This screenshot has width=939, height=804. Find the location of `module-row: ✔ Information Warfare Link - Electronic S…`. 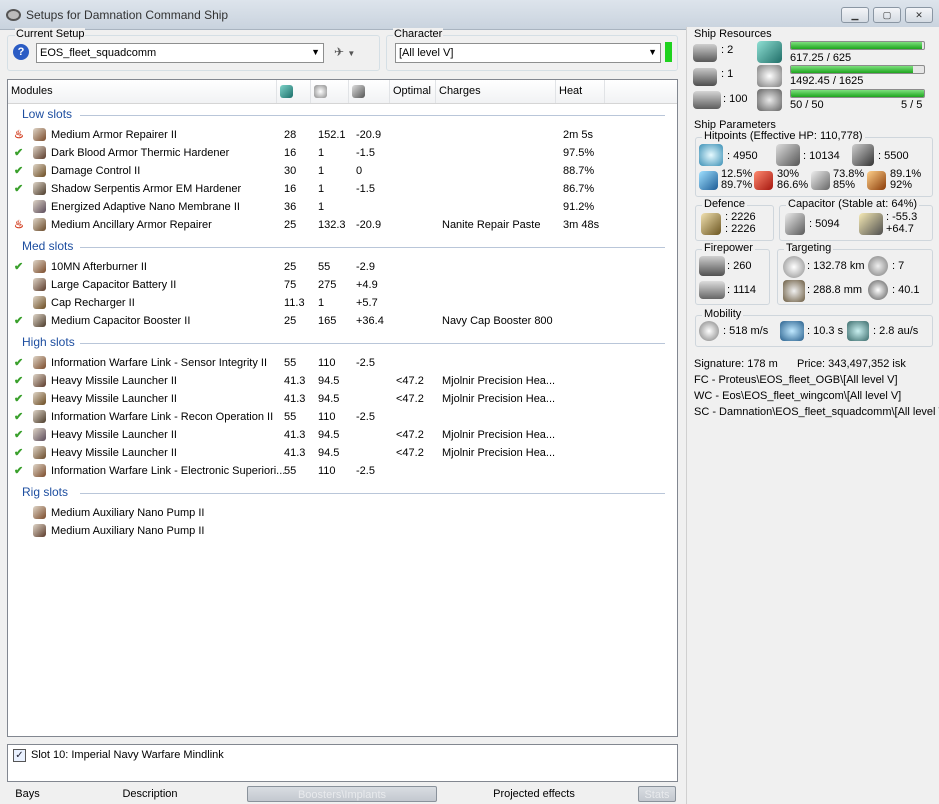

module-row: ✔ Information Warfare Link - Electronic S… is located at coordinates (342, 471).